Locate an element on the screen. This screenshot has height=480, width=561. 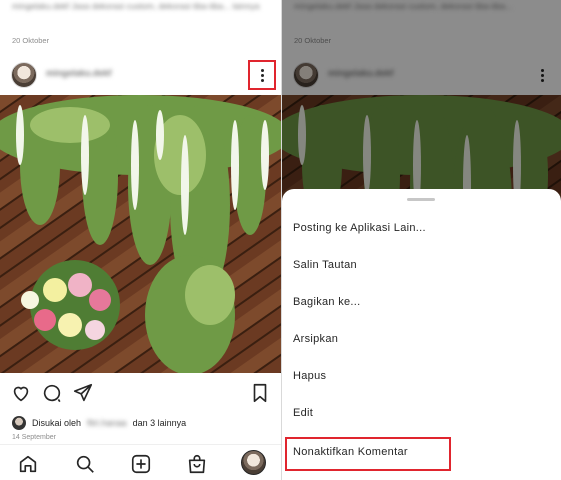
liked-suffix: dan 3 lainnya is located at coordinates (159, 423).